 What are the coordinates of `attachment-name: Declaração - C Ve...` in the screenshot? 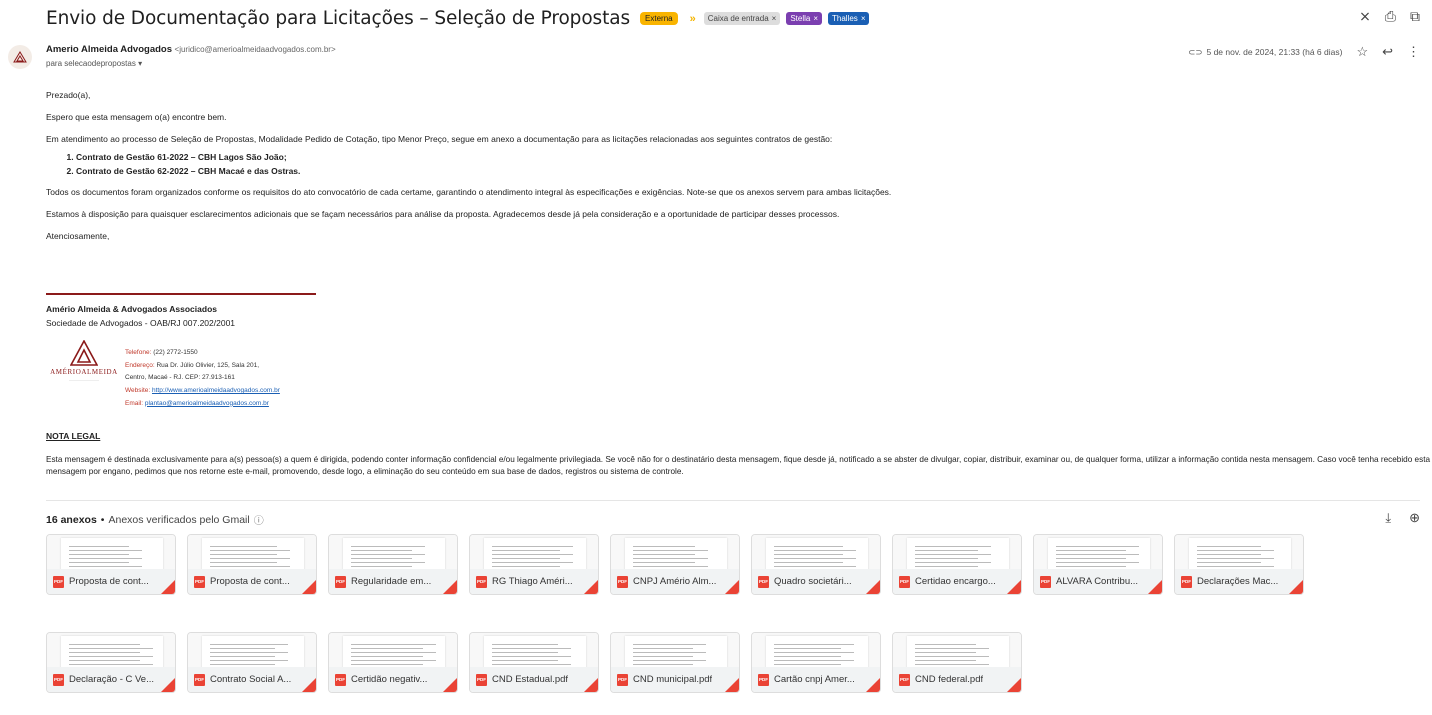 It's located at (112, 679).